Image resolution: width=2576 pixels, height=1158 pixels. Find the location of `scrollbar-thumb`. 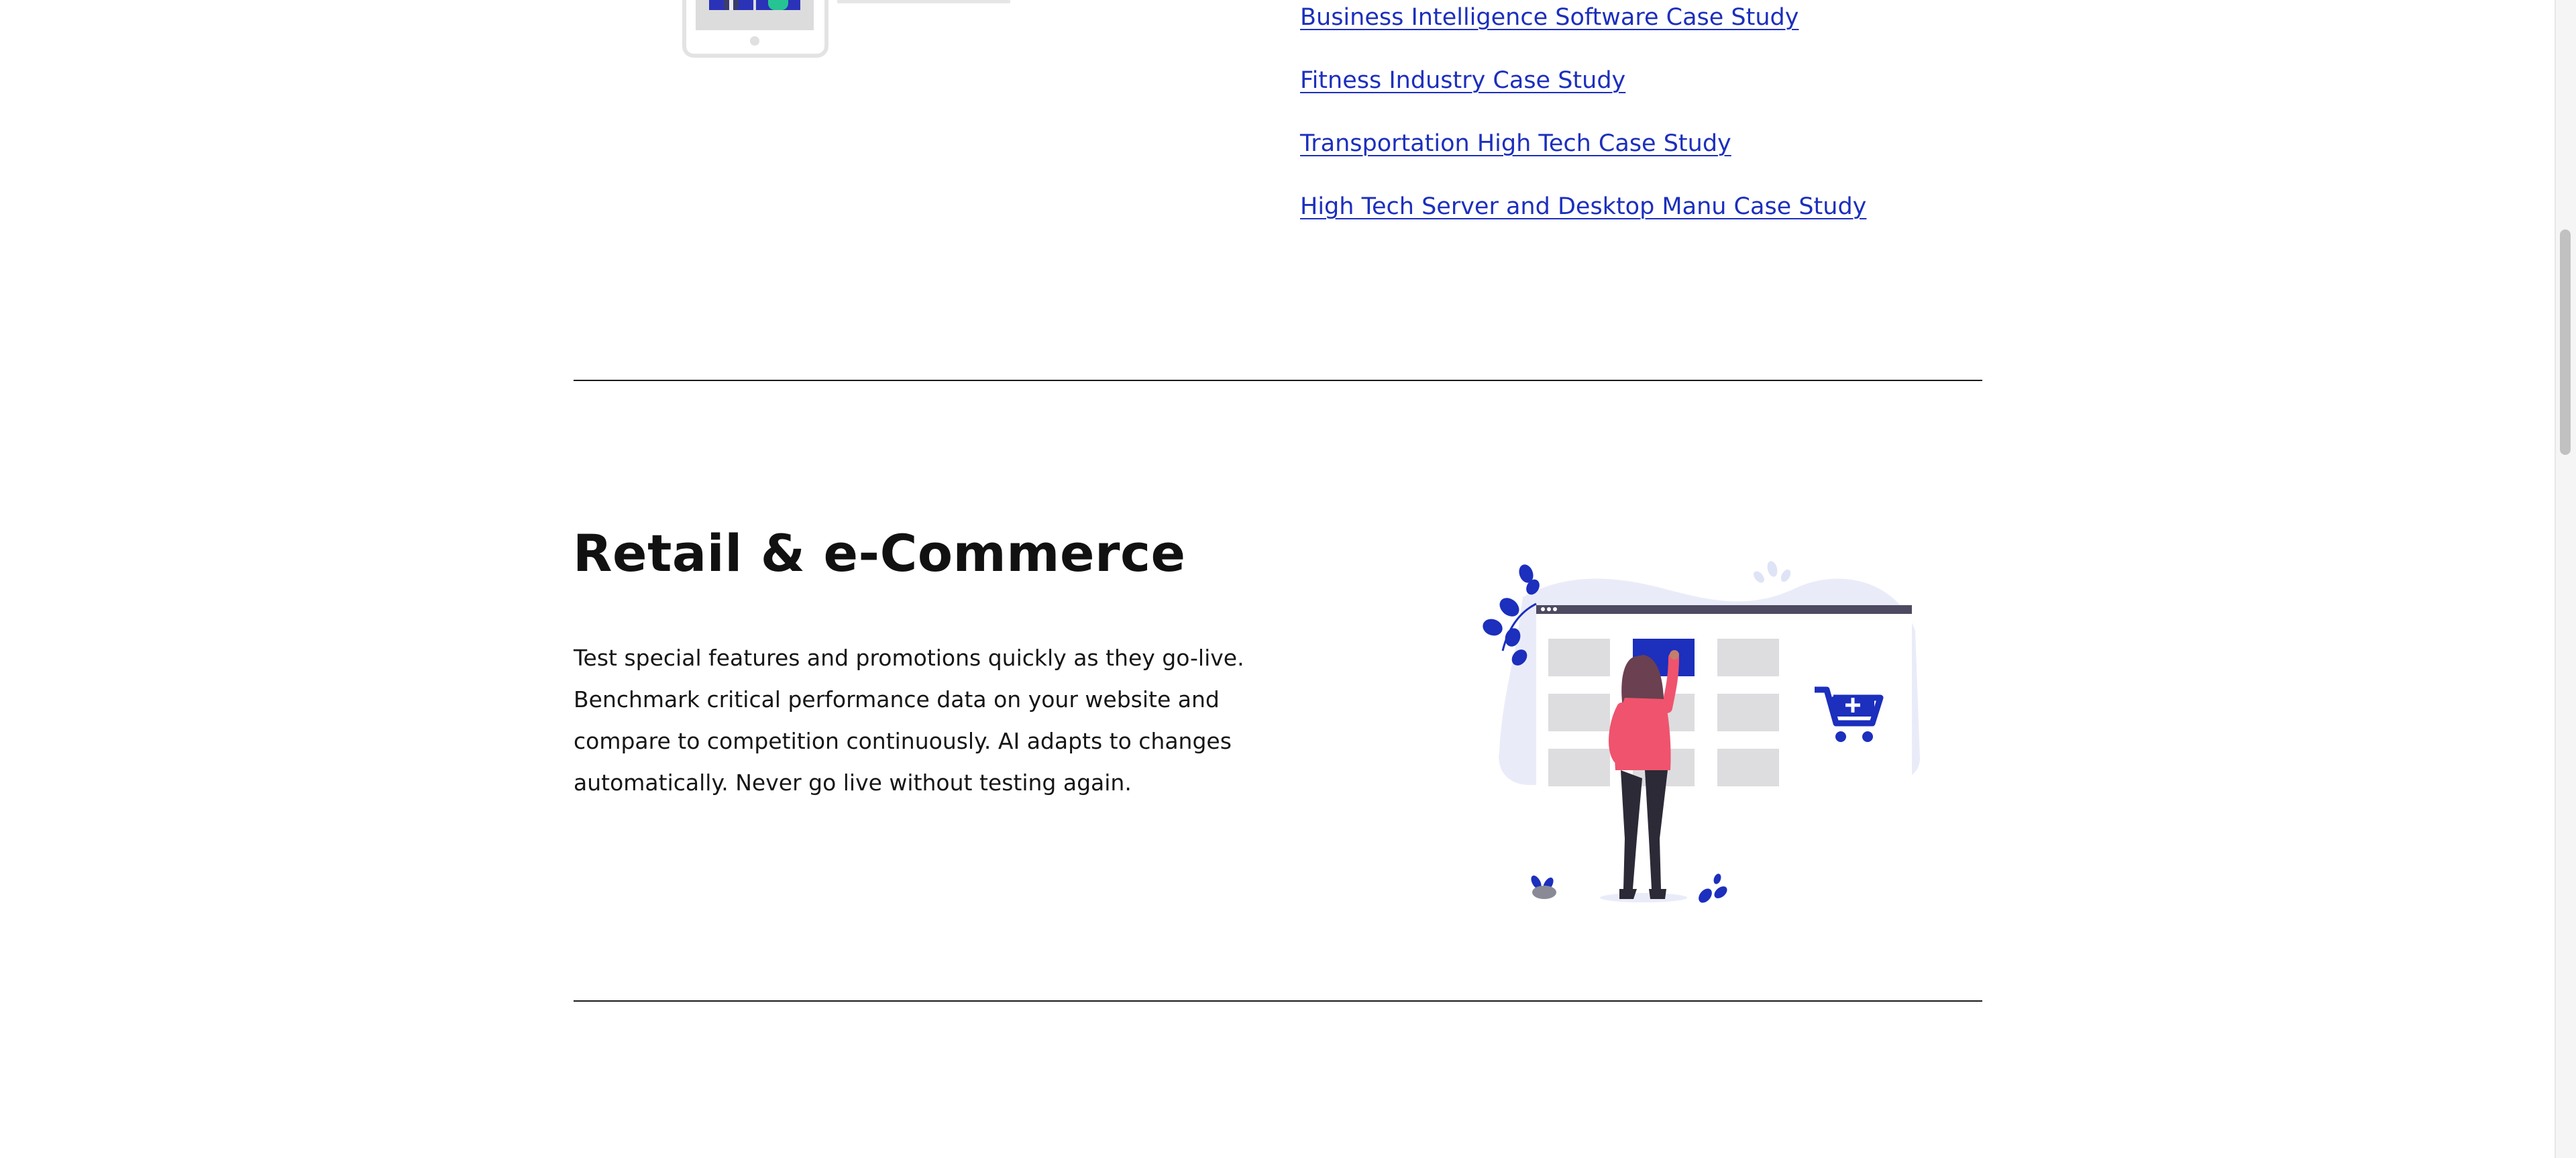

scrollbar-thumb is located at coordinates (2565, 342).